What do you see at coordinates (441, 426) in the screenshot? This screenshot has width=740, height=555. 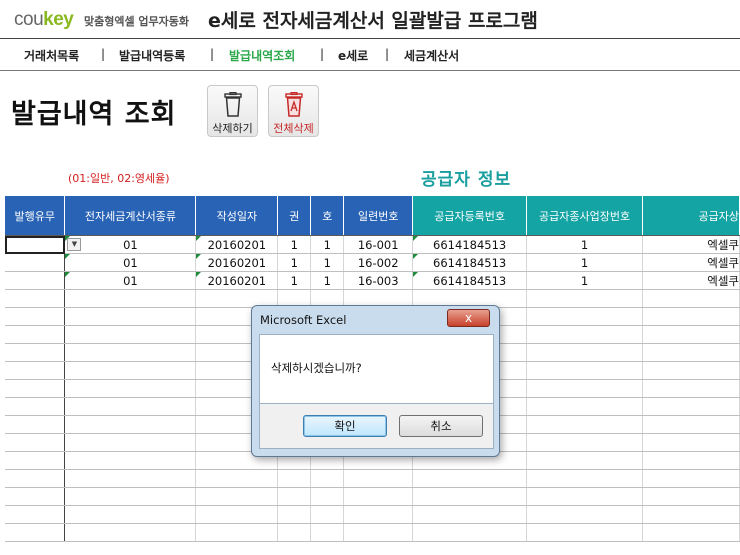 I see `cancel-button: 취소` at bounding box center [441, 426].